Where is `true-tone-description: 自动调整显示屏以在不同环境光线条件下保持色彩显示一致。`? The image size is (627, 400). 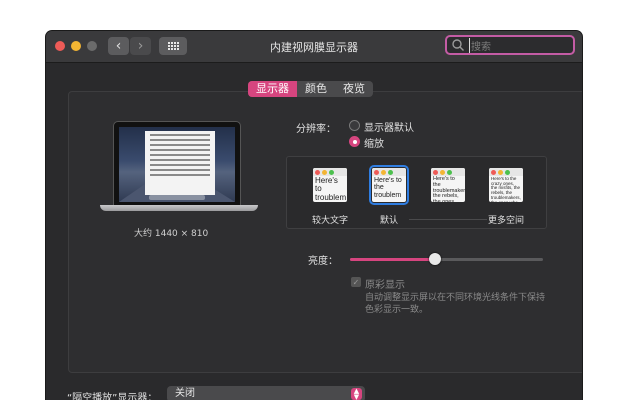
true-tone-description: 自动调整显示屏以在不同环境光线条件下保持色彩显示一致。 is located at coordinates (455, 304).